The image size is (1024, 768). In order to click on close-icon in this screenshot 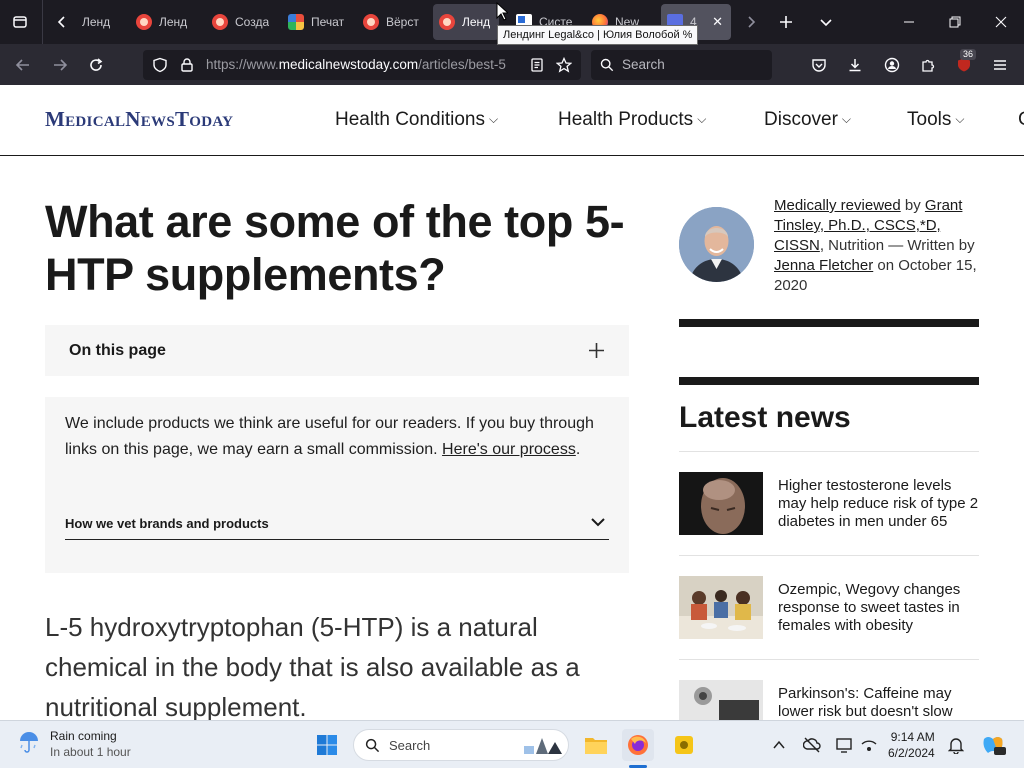, I will do `click(1001, 22)`.